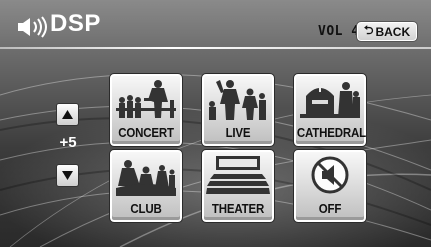  I want to click on preset-concert-button: CONCERT, so click(146, 110).